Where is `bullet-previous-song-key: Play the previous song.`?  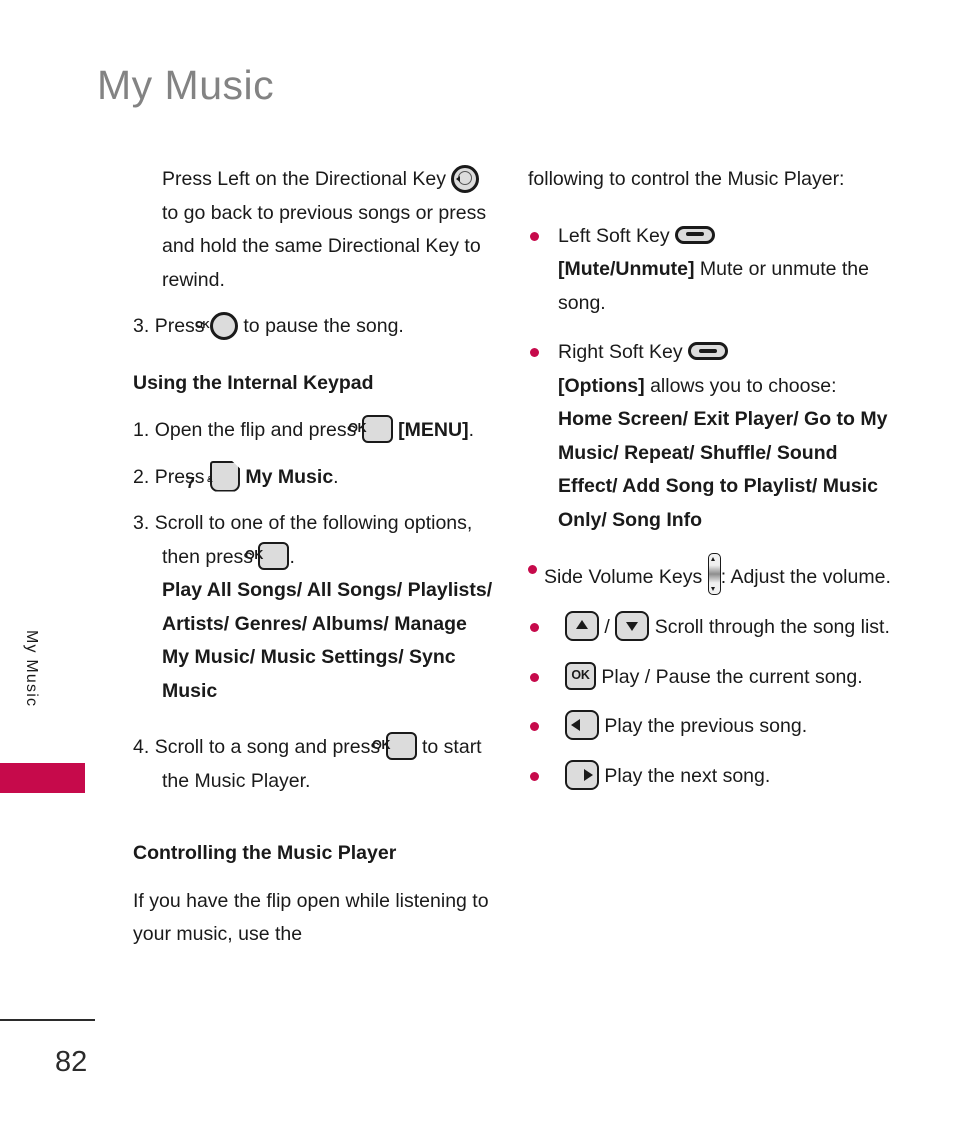 bullet-previous-song-key: Play the previous song. is located at coordinates (714, 727).